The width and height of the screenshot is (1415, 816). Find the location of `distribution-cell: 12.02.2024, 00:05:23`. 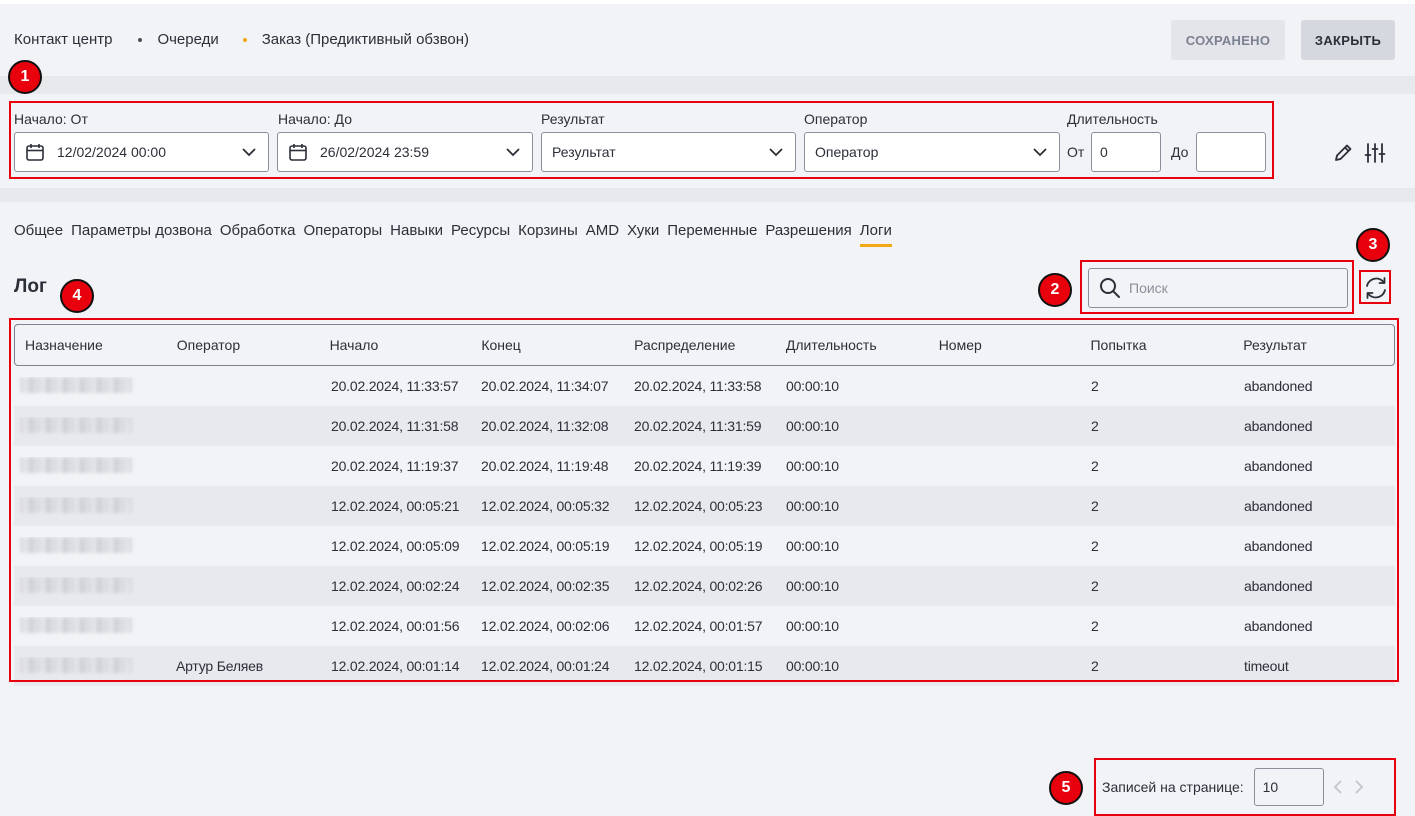

distribution-cell: 12.02.2024, 00:05:23 is located at coordinates (698, 506).